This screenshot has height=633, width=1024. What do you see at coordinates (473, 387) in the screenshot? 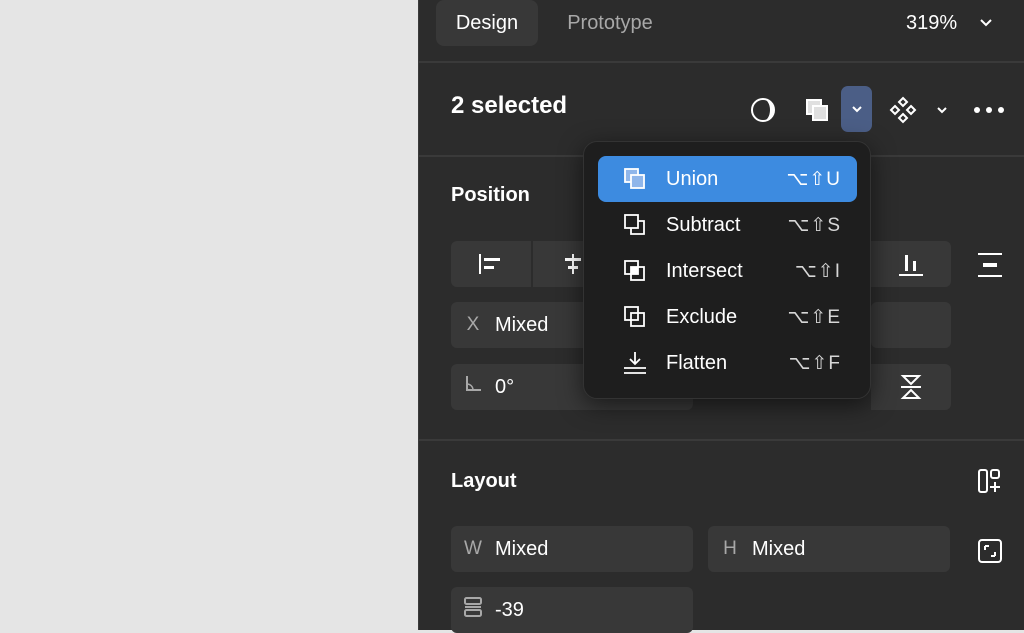
I see `rotation-icon` at bounding box center [473, 387].